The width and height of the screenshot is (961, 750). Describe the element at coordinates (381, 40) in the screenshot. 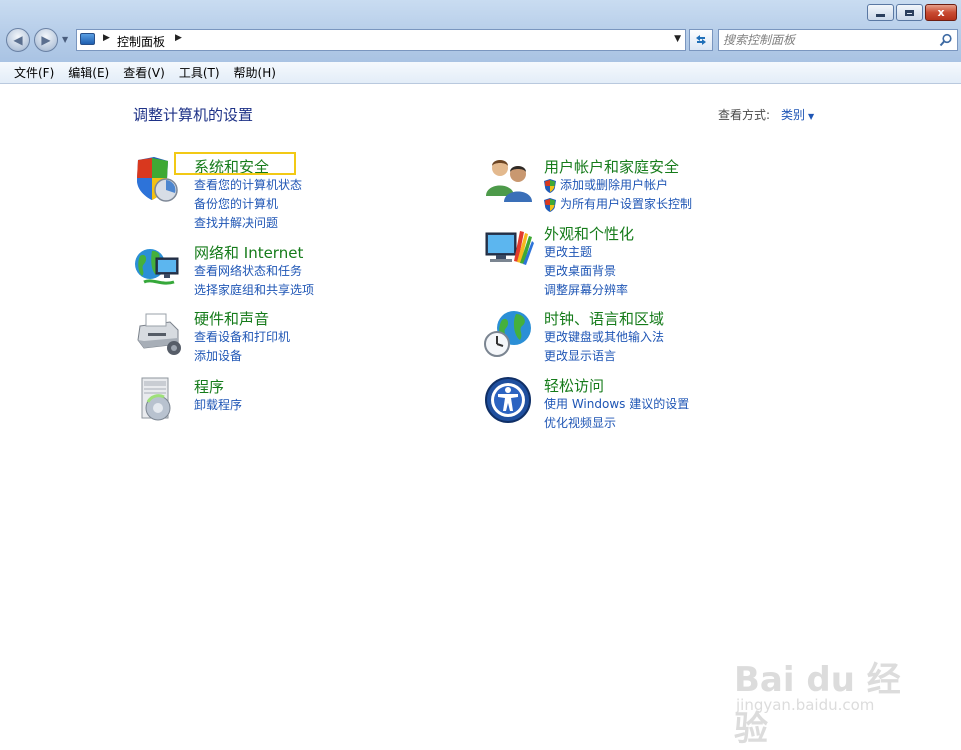

I see `address-bar: ▶ 控制面板 ▶ ▼` at that location.